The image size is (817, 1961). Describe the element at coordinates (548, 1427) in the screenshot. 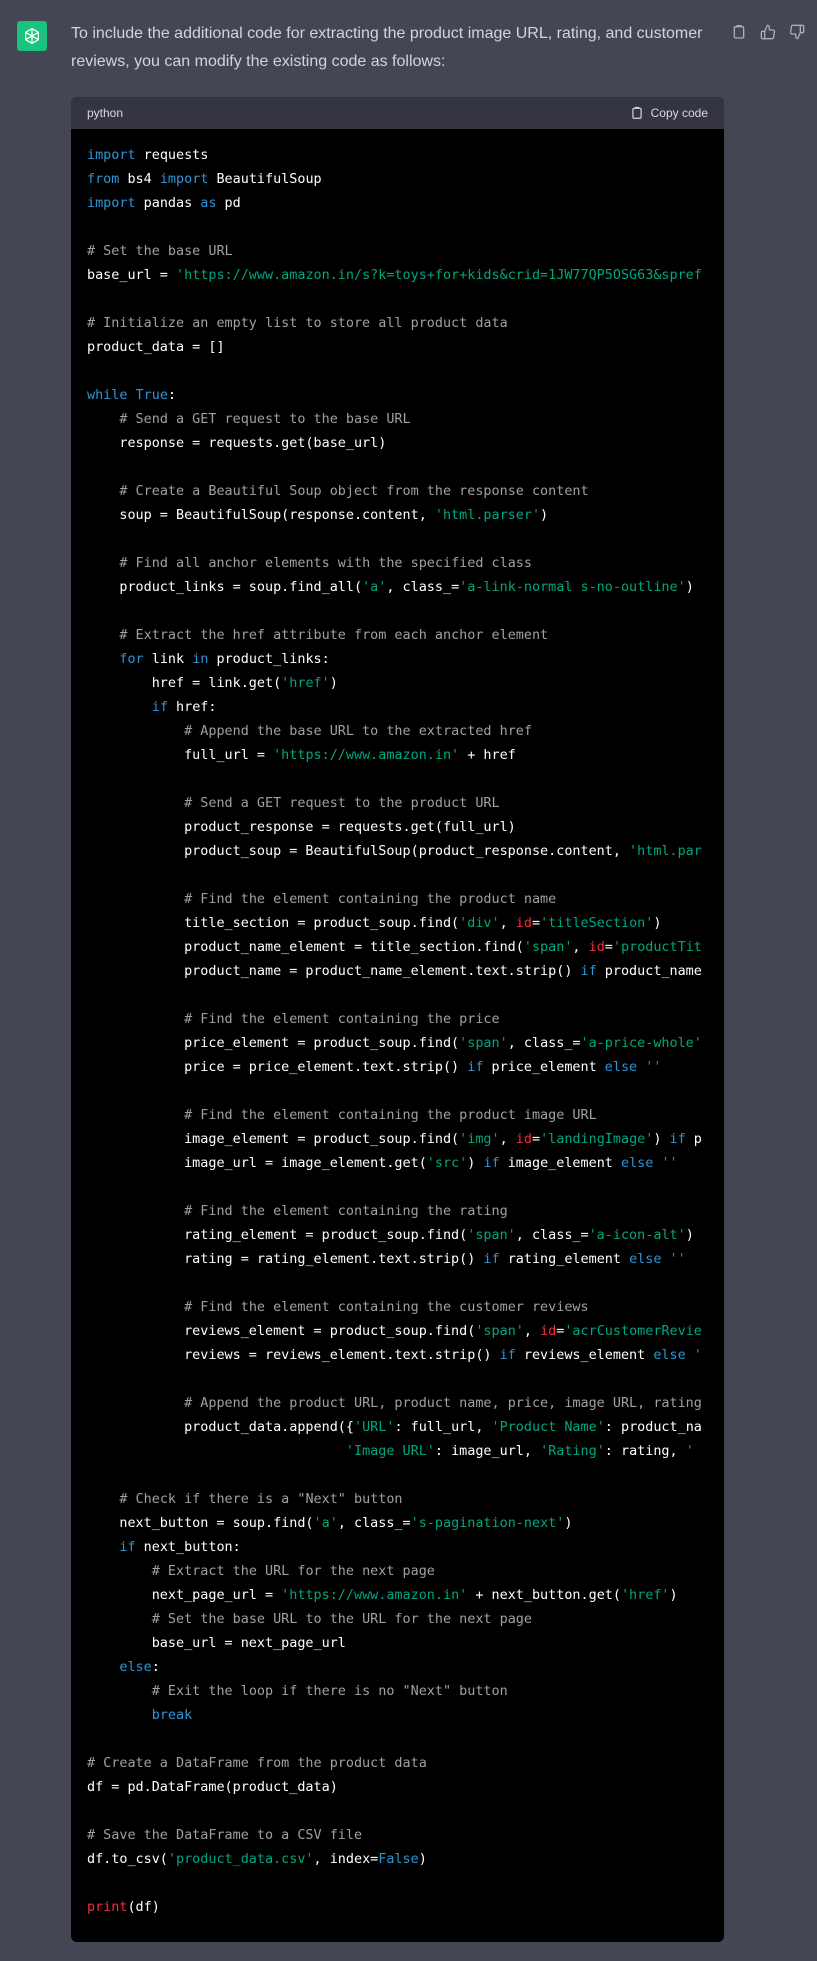

I see `code-token: 'Product Name'` at that location.